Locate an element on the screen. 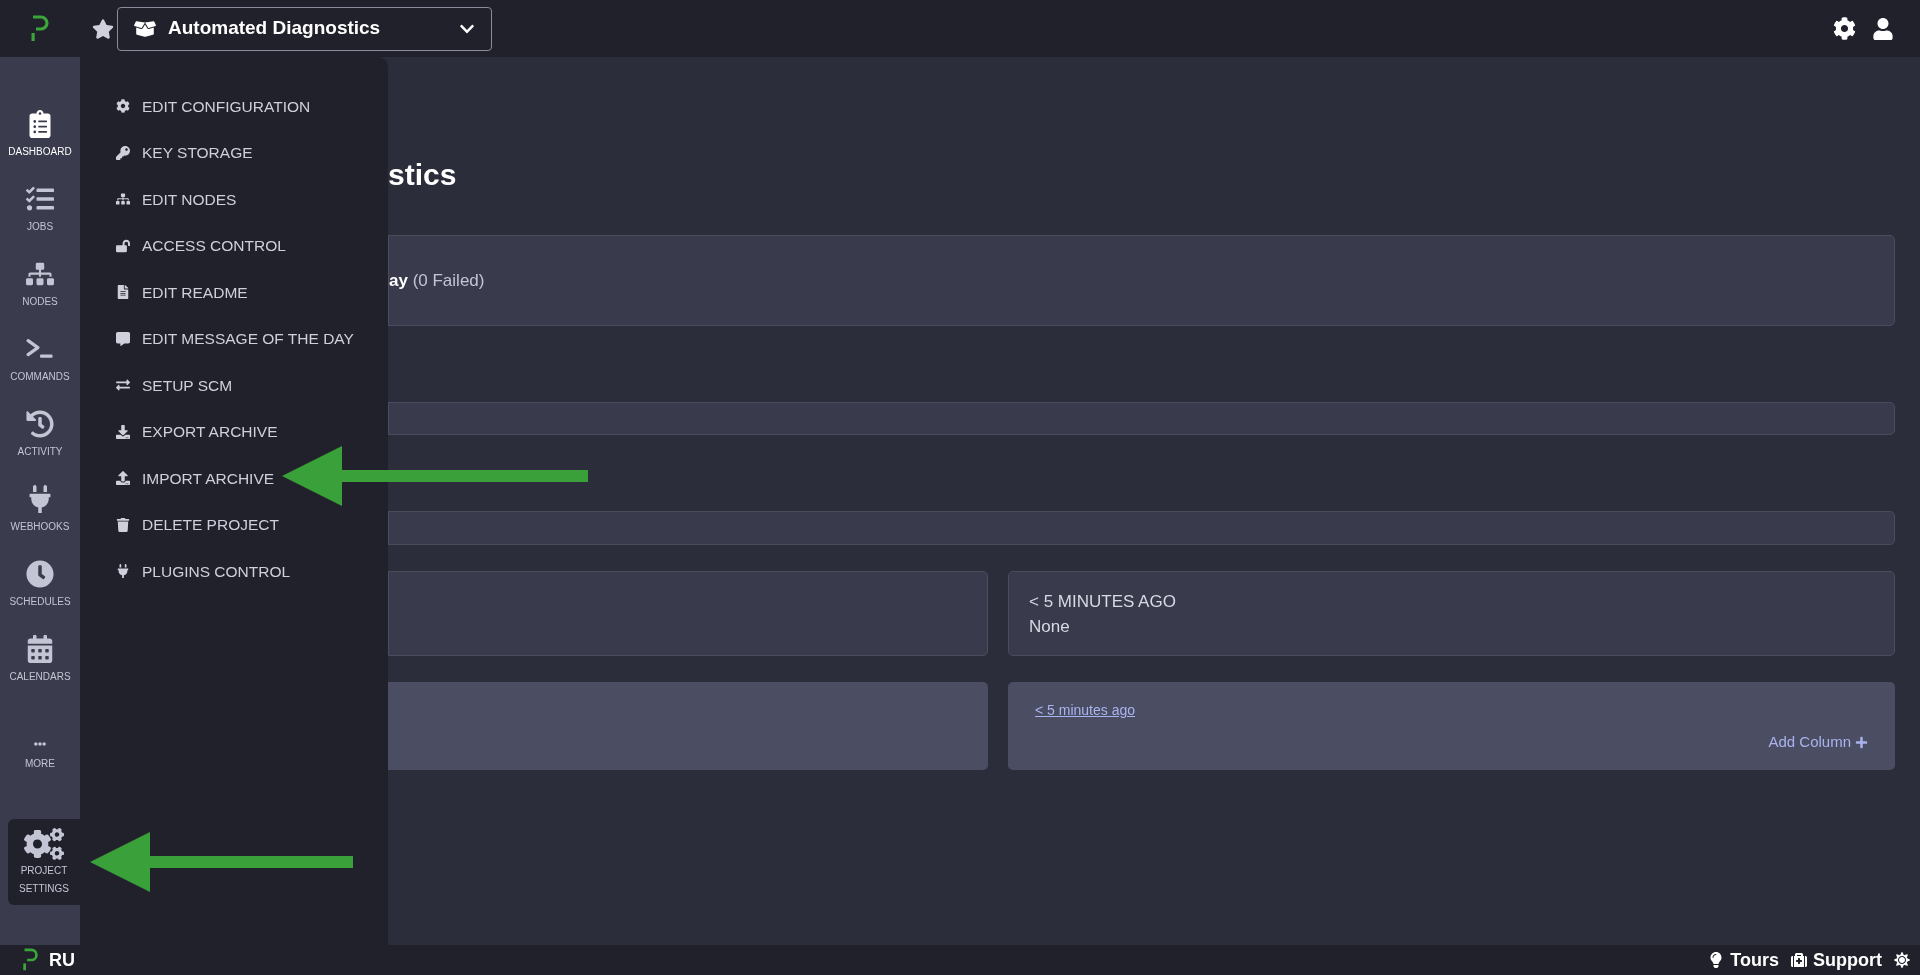  nav-item: SCHEDULES is located at coordinates (40, 584).